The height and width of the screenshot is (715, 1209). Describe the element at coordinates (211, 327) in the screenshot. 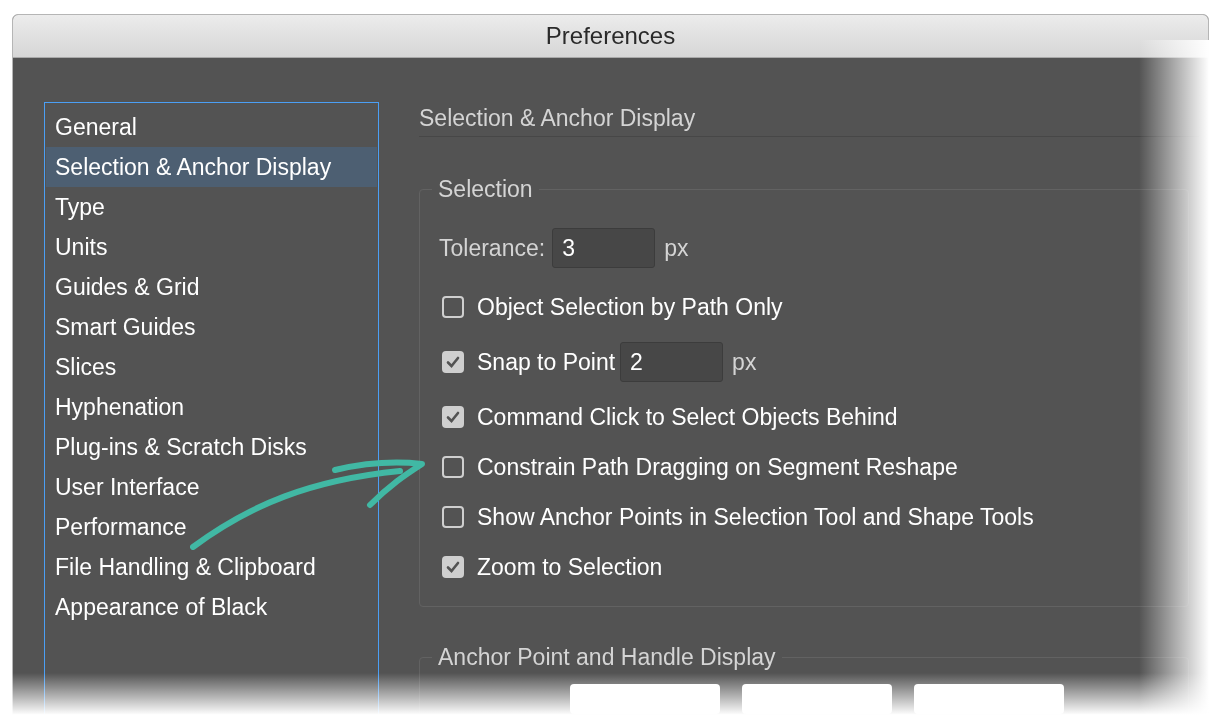

I see `sidebar-item: Smart Guides` at that location.